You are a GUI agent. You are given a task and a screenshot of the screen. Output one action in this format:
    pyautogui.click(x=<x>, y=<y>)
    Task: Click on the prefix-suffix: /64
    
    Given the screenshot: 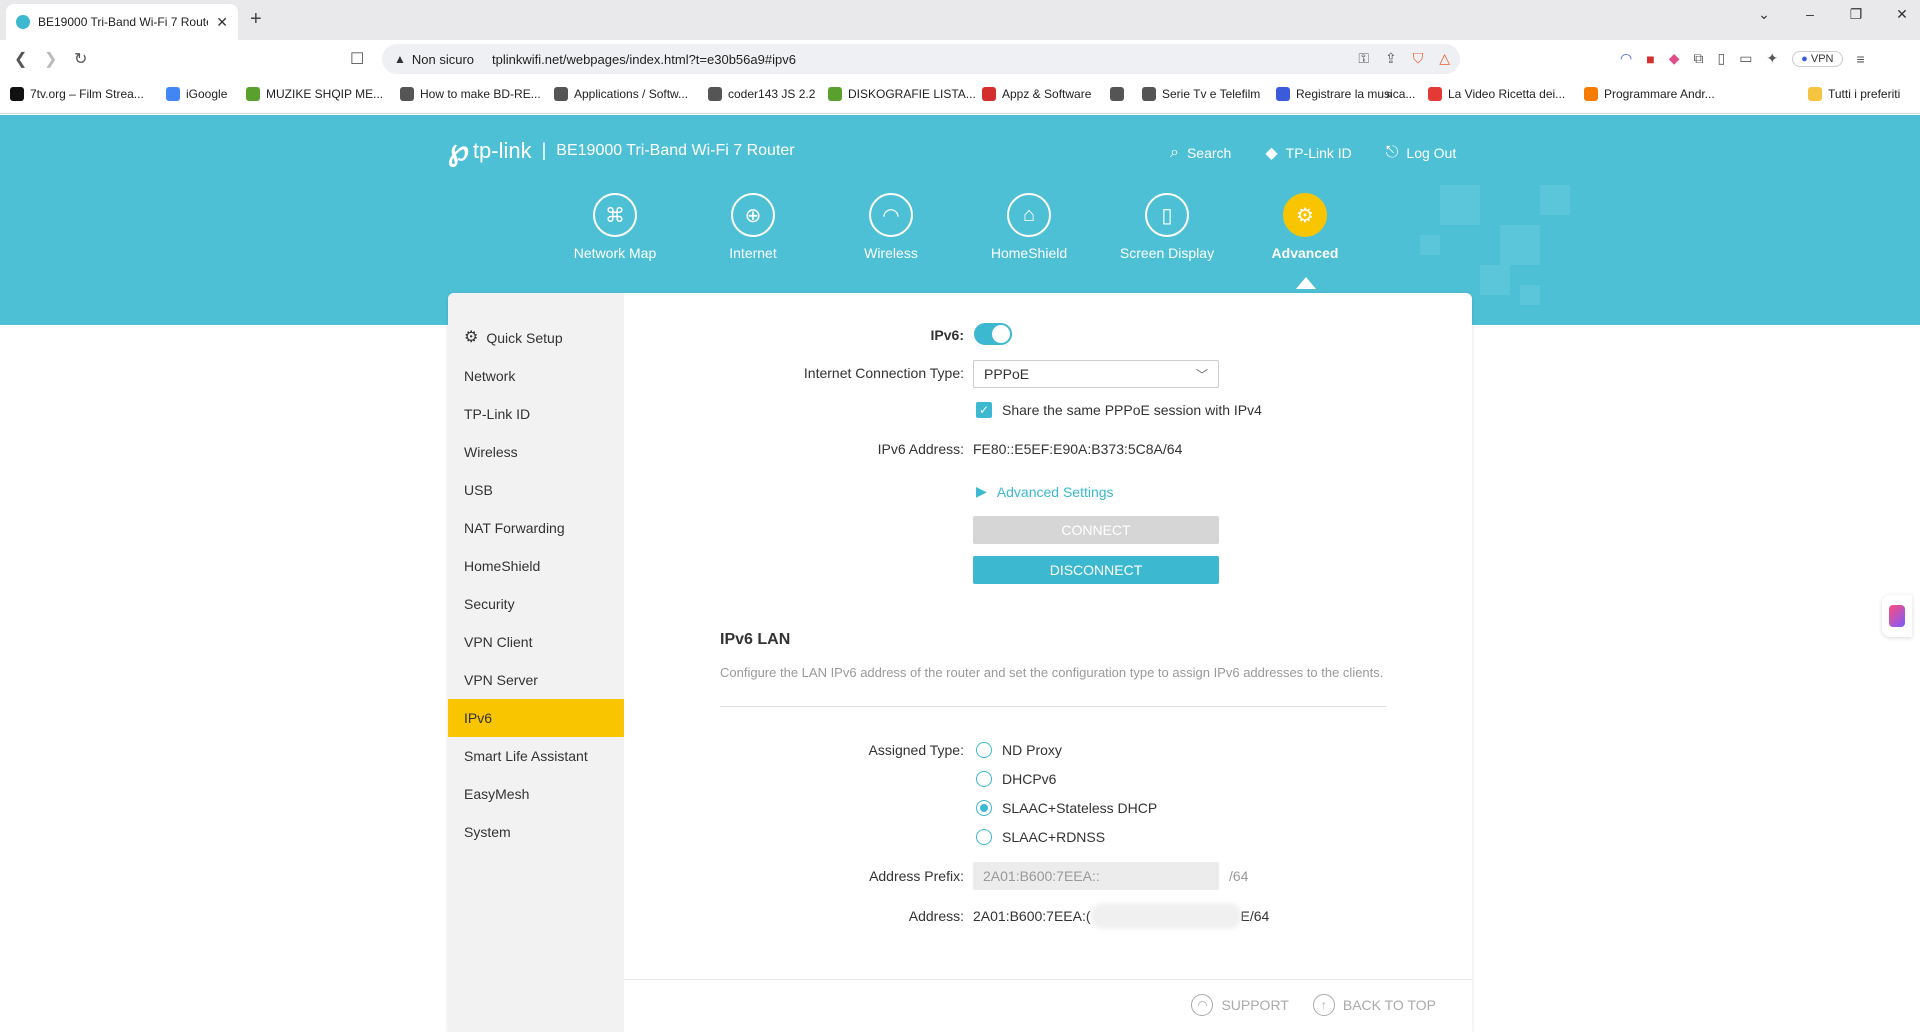 What is the action you would take?
    pyautogui.click(x=1239, y=876)
    